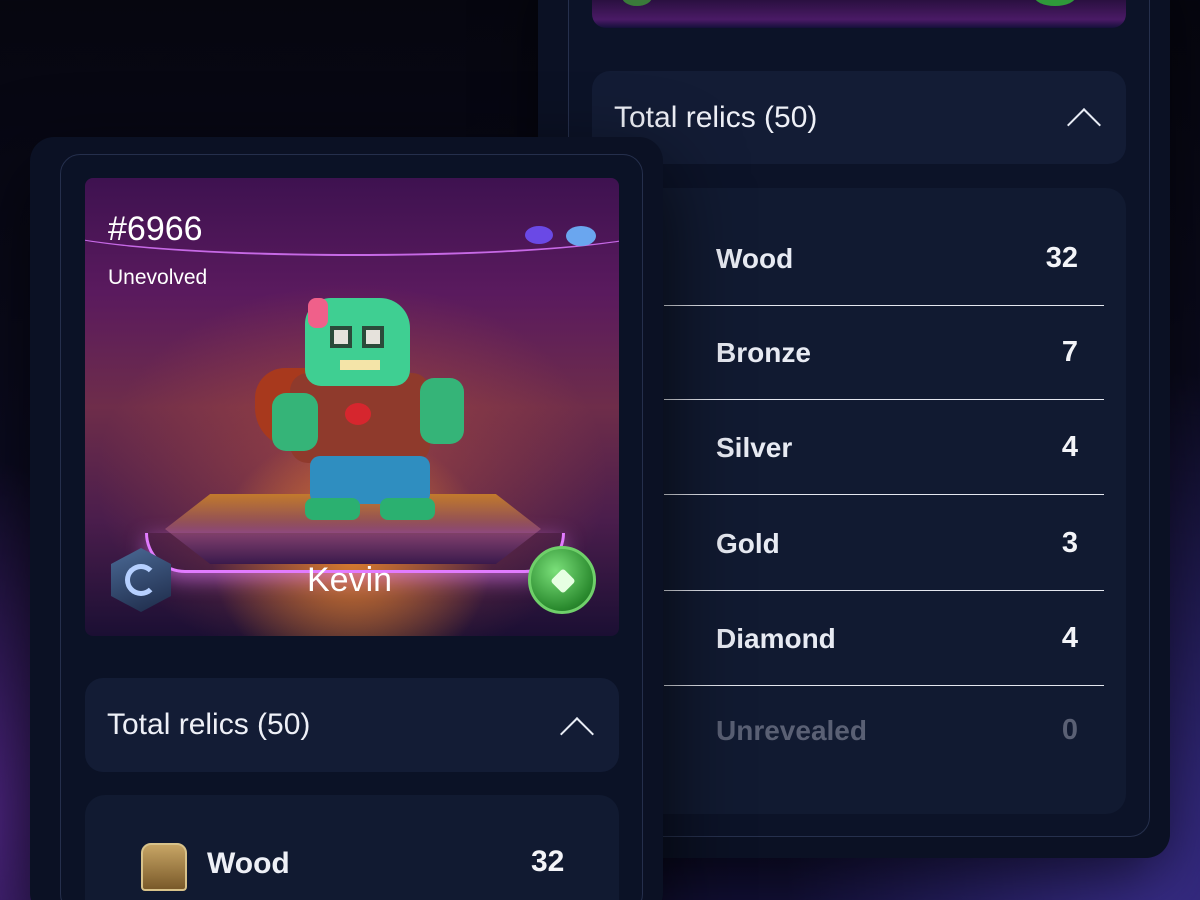 This screenshot has width=1200, height=900. Describe the element at coordinates (763, 352) in the screenshot. I see `relic-label: Bronze` at that location.